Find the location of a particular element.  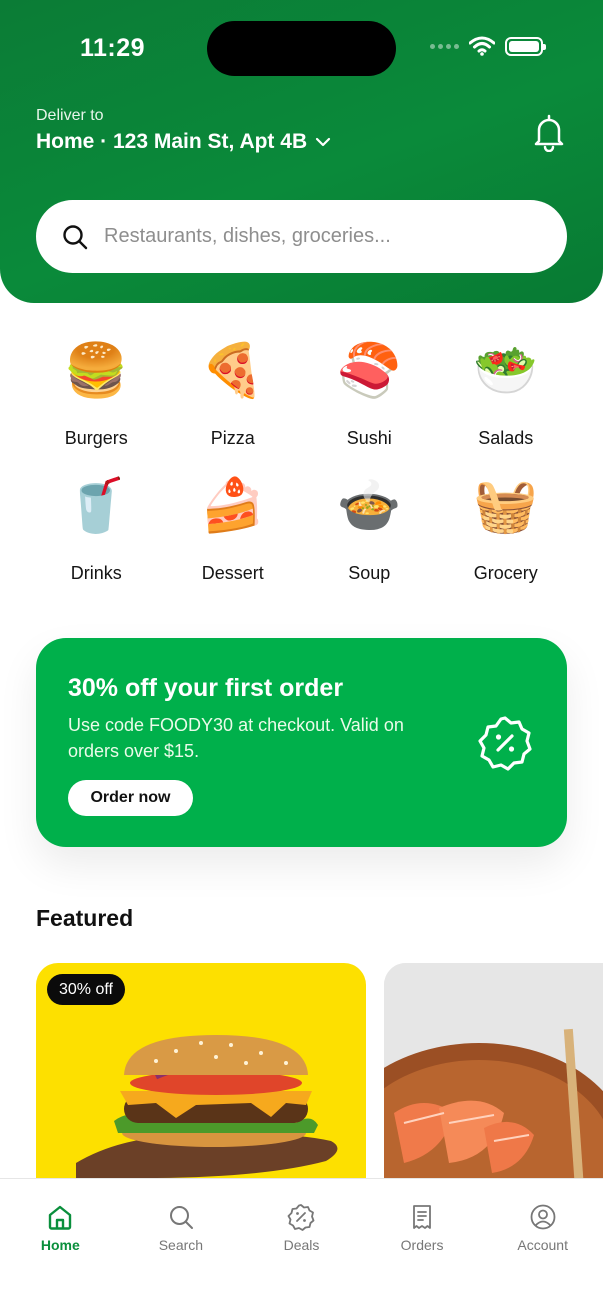

tab-label: Deals is located at coordinates (301, 1245).